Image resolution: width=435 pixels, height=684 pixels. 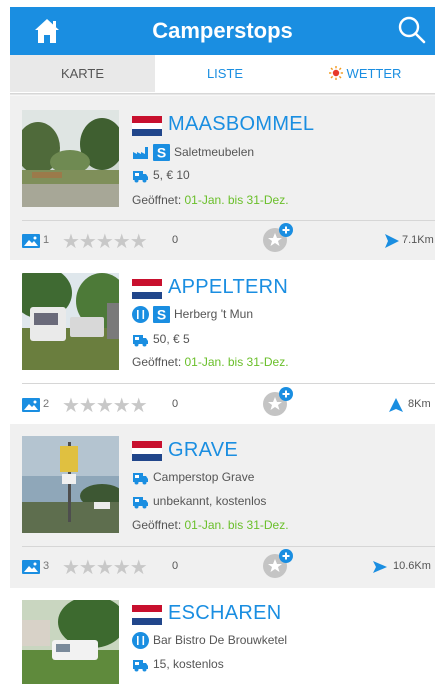 What do you see at coordinates (46, 240) in the screenshot?
I see `photo-count: 1` at bounding box center [46, 240].